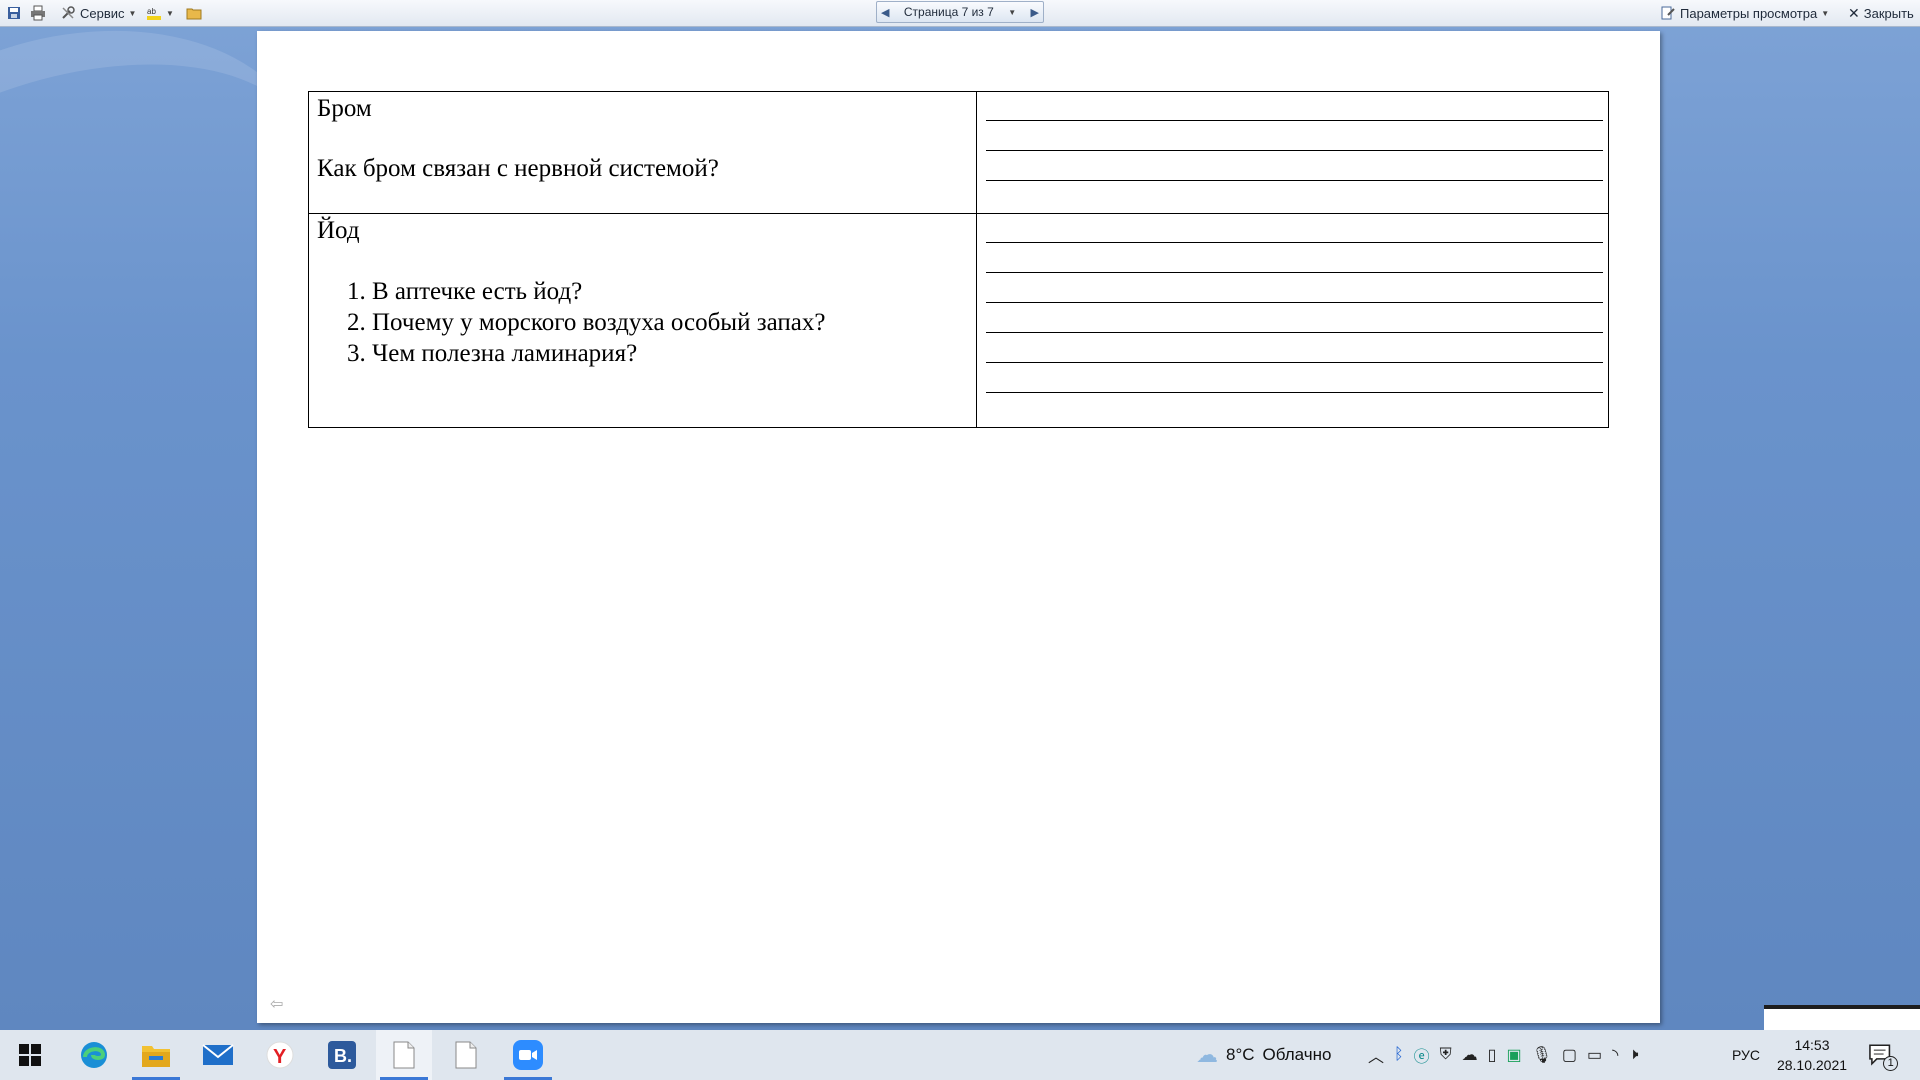 This screenshot has height=1080, width=1920. I want to click on battery-icon: ▭, so click(1594, 1055).